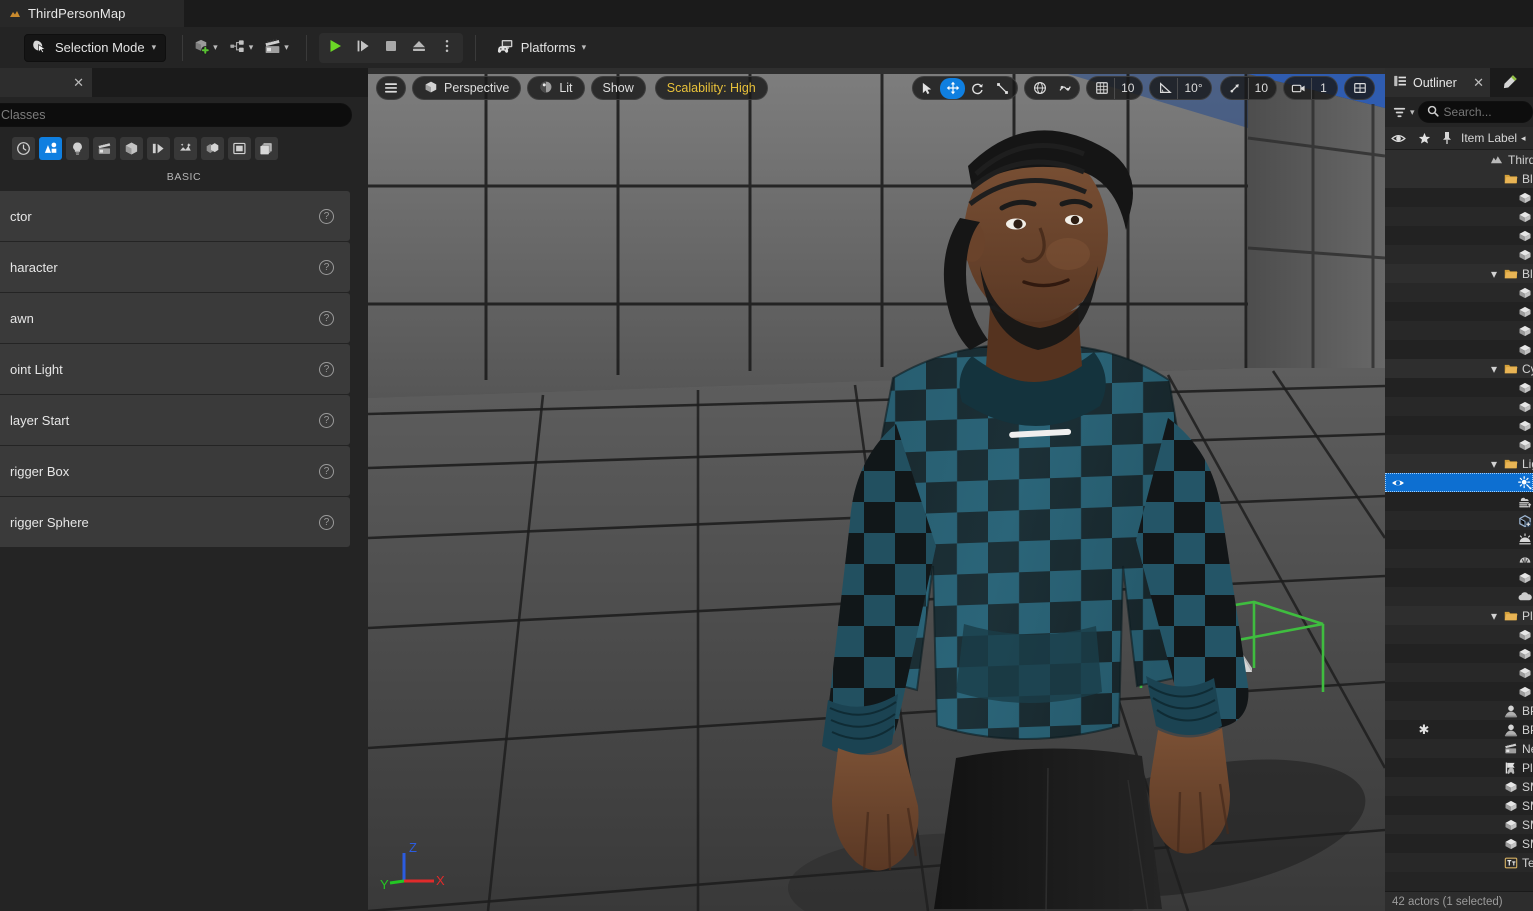 This screenshot has width=1533, height=911. Describe the element at coordinates (977, 88) in the screenshot. I see `rotate-tool-button` at that location.